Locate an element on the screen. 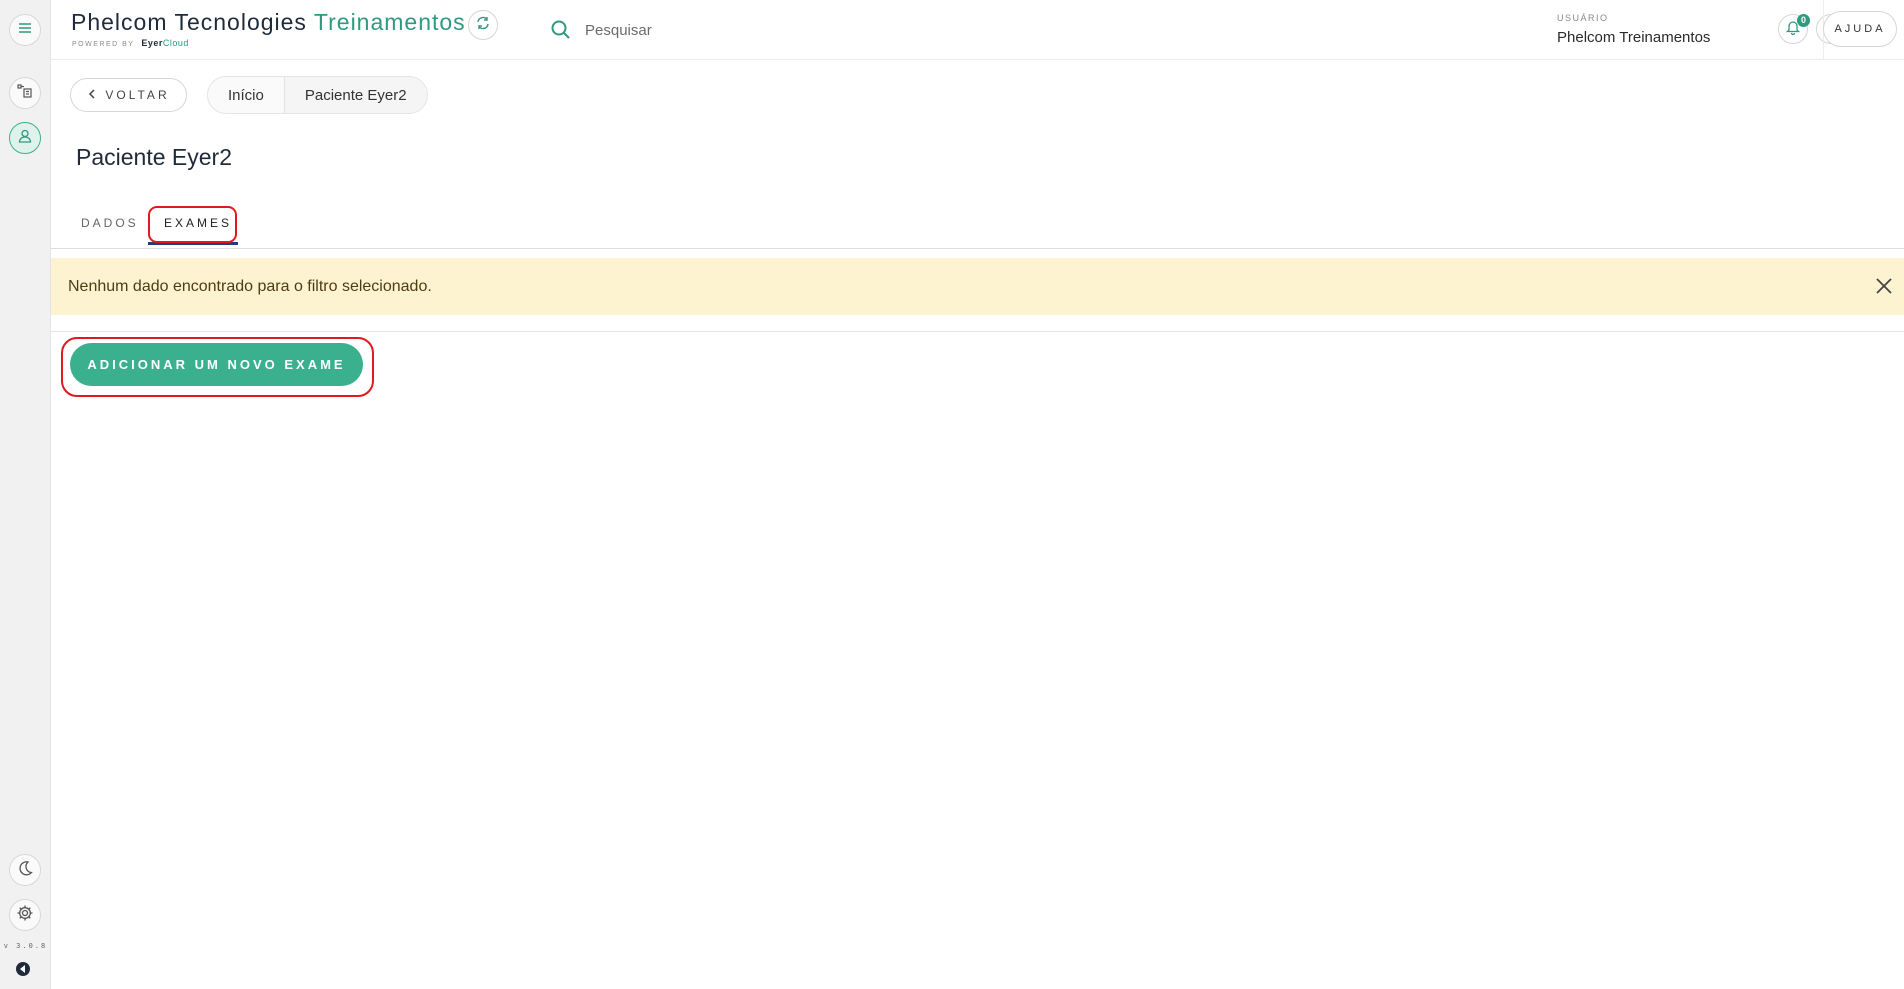 The height and width of the screenshot is (989, 1904). search-icon is located at coordinates (561, 30).